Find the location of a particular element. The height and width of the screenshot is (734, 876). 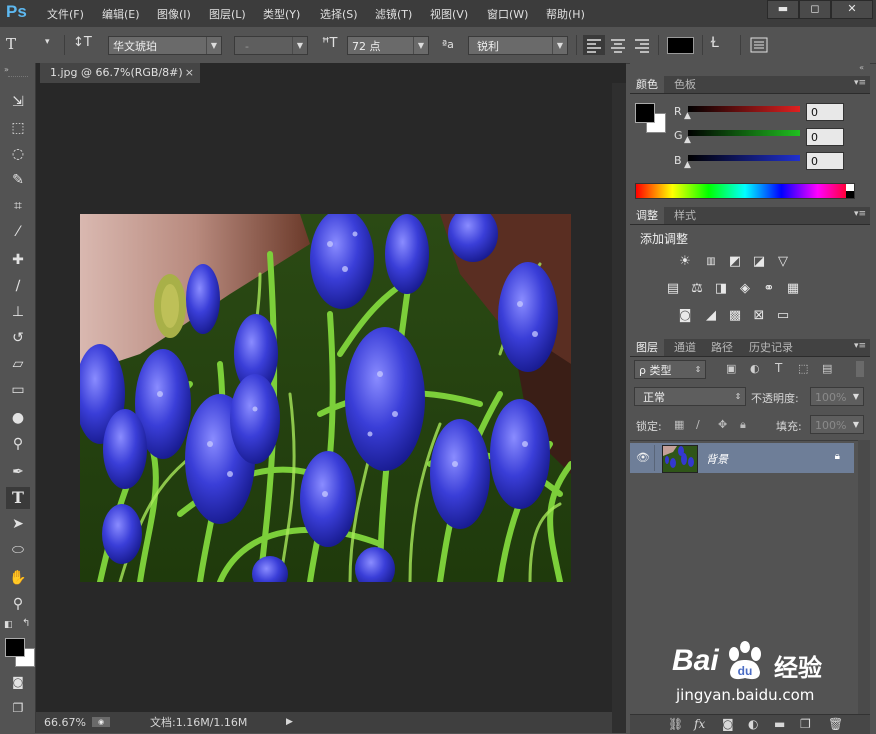

color-spectrum-ramp is located at coordinates (745, 191).